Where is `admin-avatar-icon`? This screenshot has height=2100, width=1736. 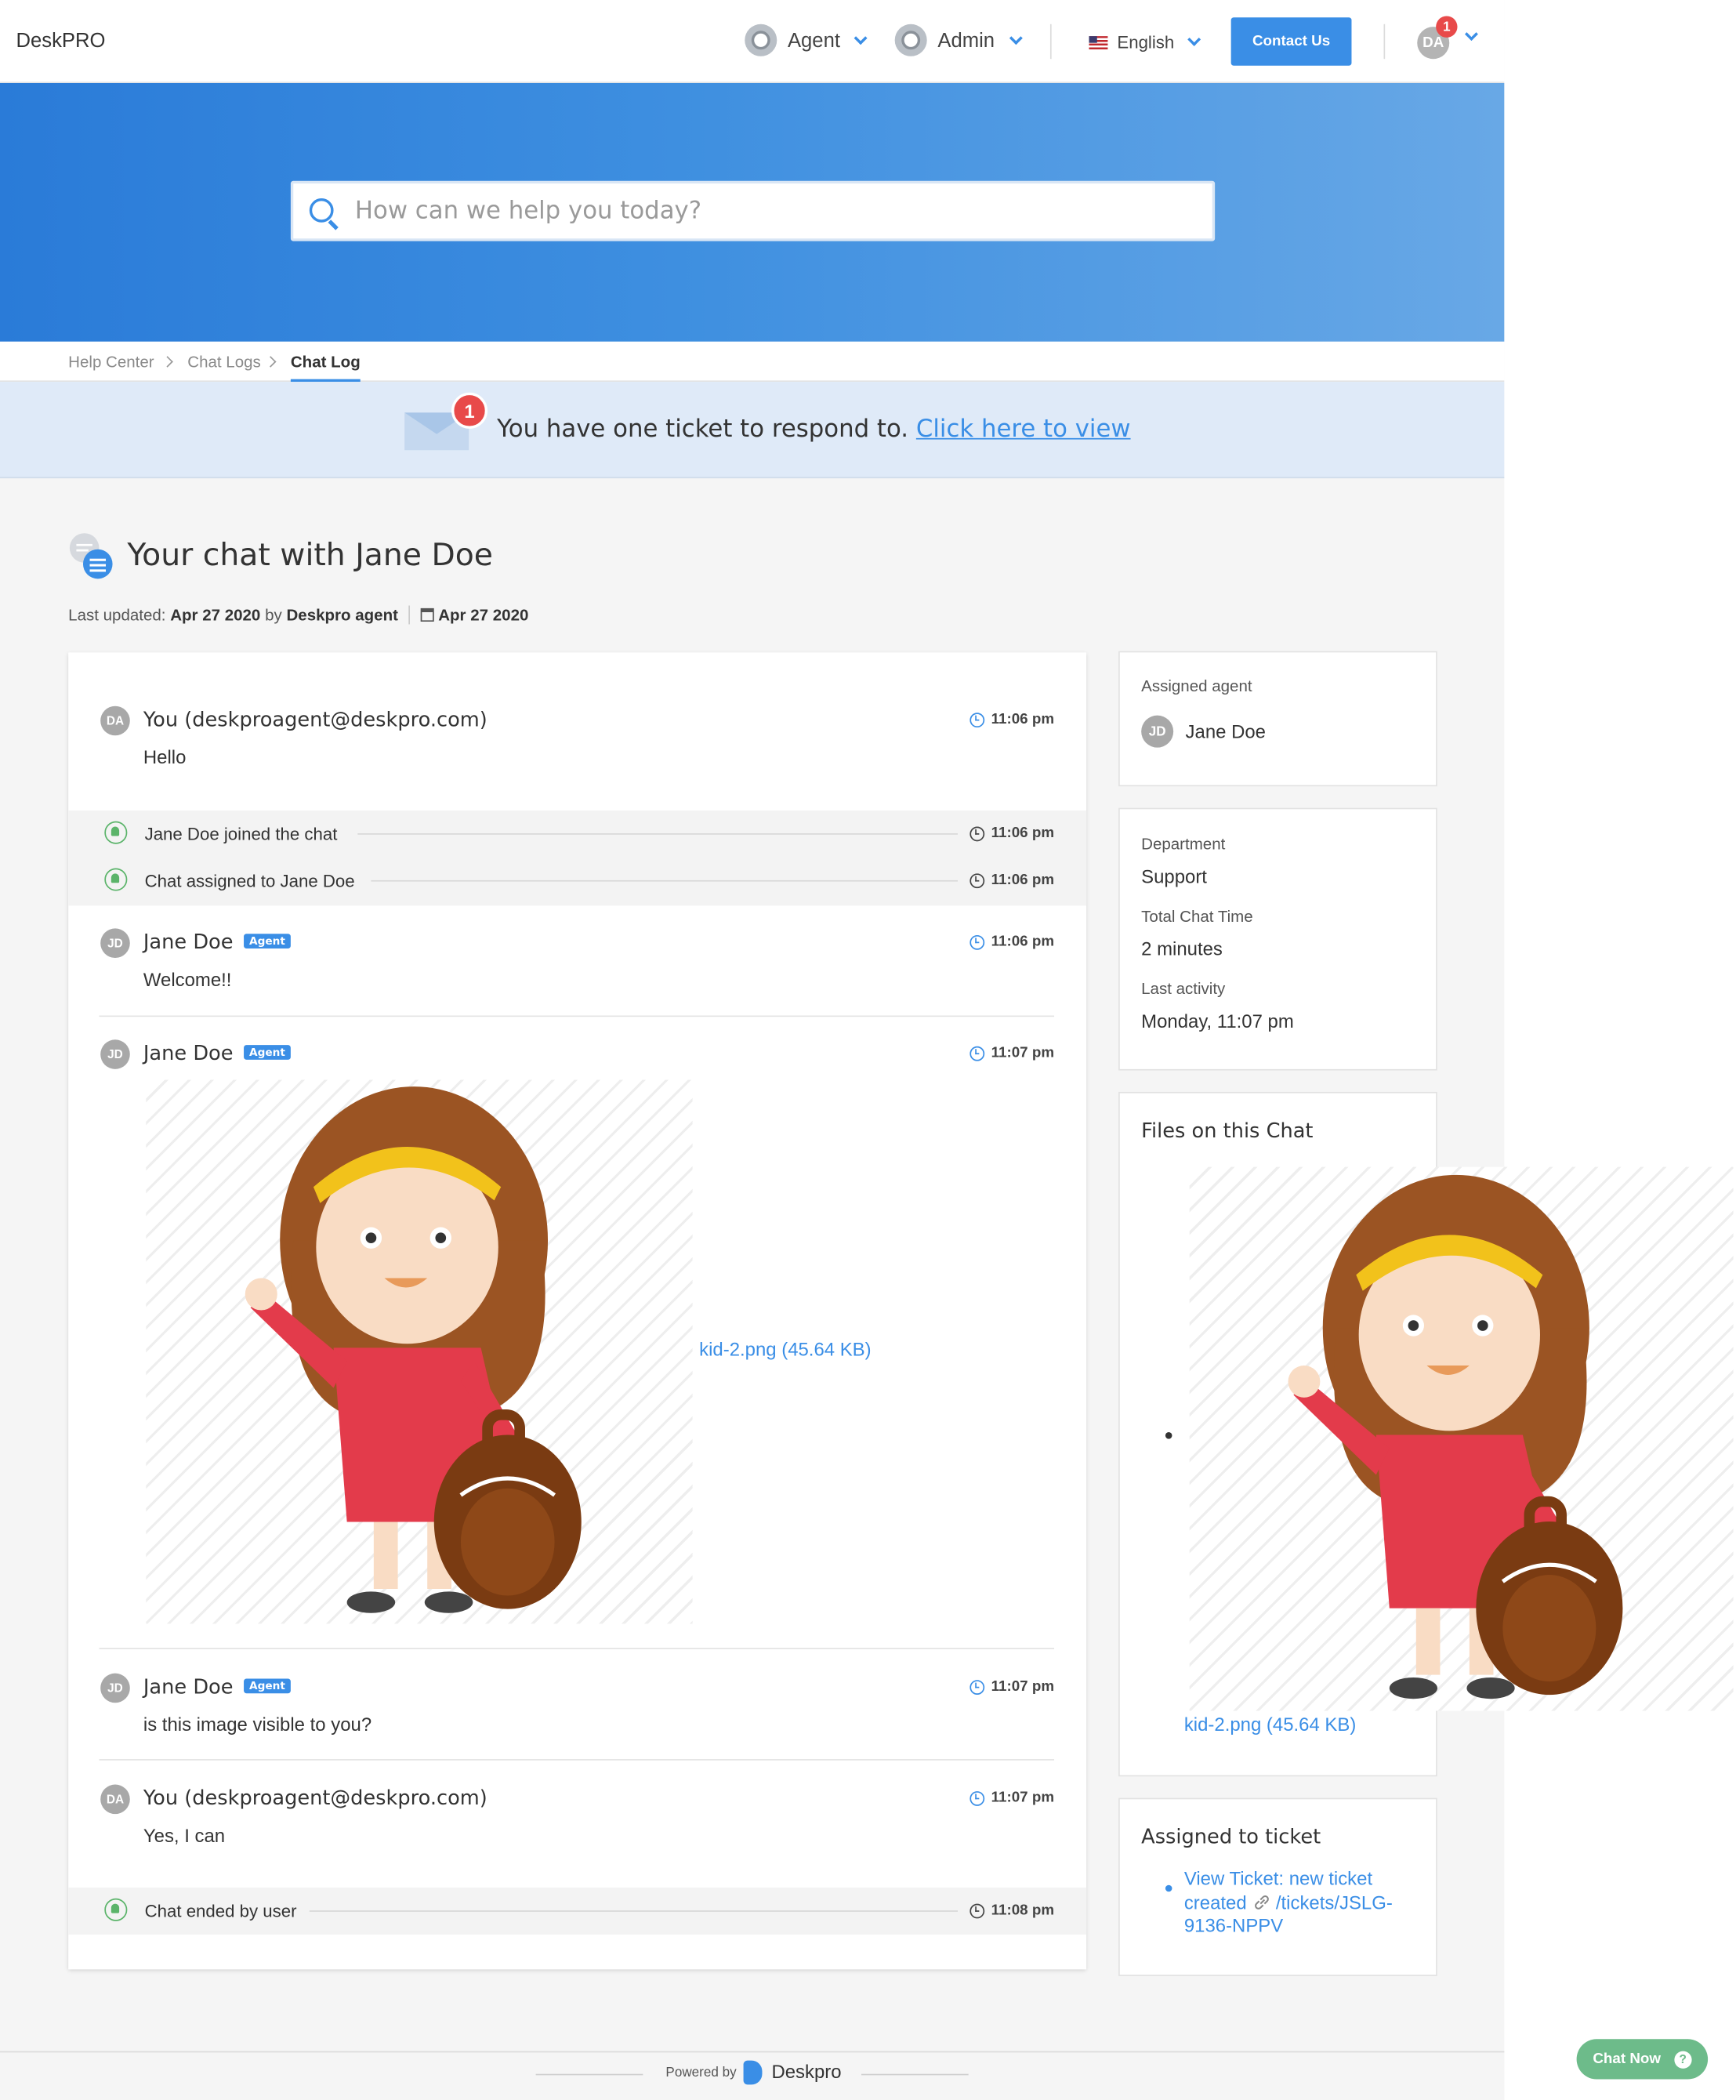 admin-avatar-icon is located at coordinates (910, 40).